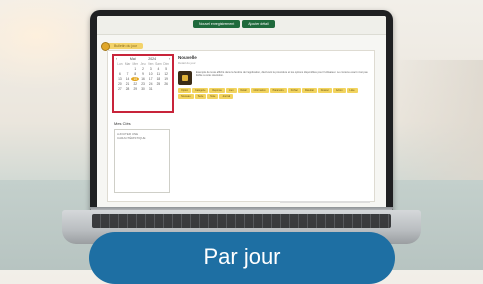 Image resolution: width=483 pixels, height=284 pixels. What do you see at coordinates (185, 90) in the screenshot?
I see `tag-chip: Option` at bounding box center [185, 90].